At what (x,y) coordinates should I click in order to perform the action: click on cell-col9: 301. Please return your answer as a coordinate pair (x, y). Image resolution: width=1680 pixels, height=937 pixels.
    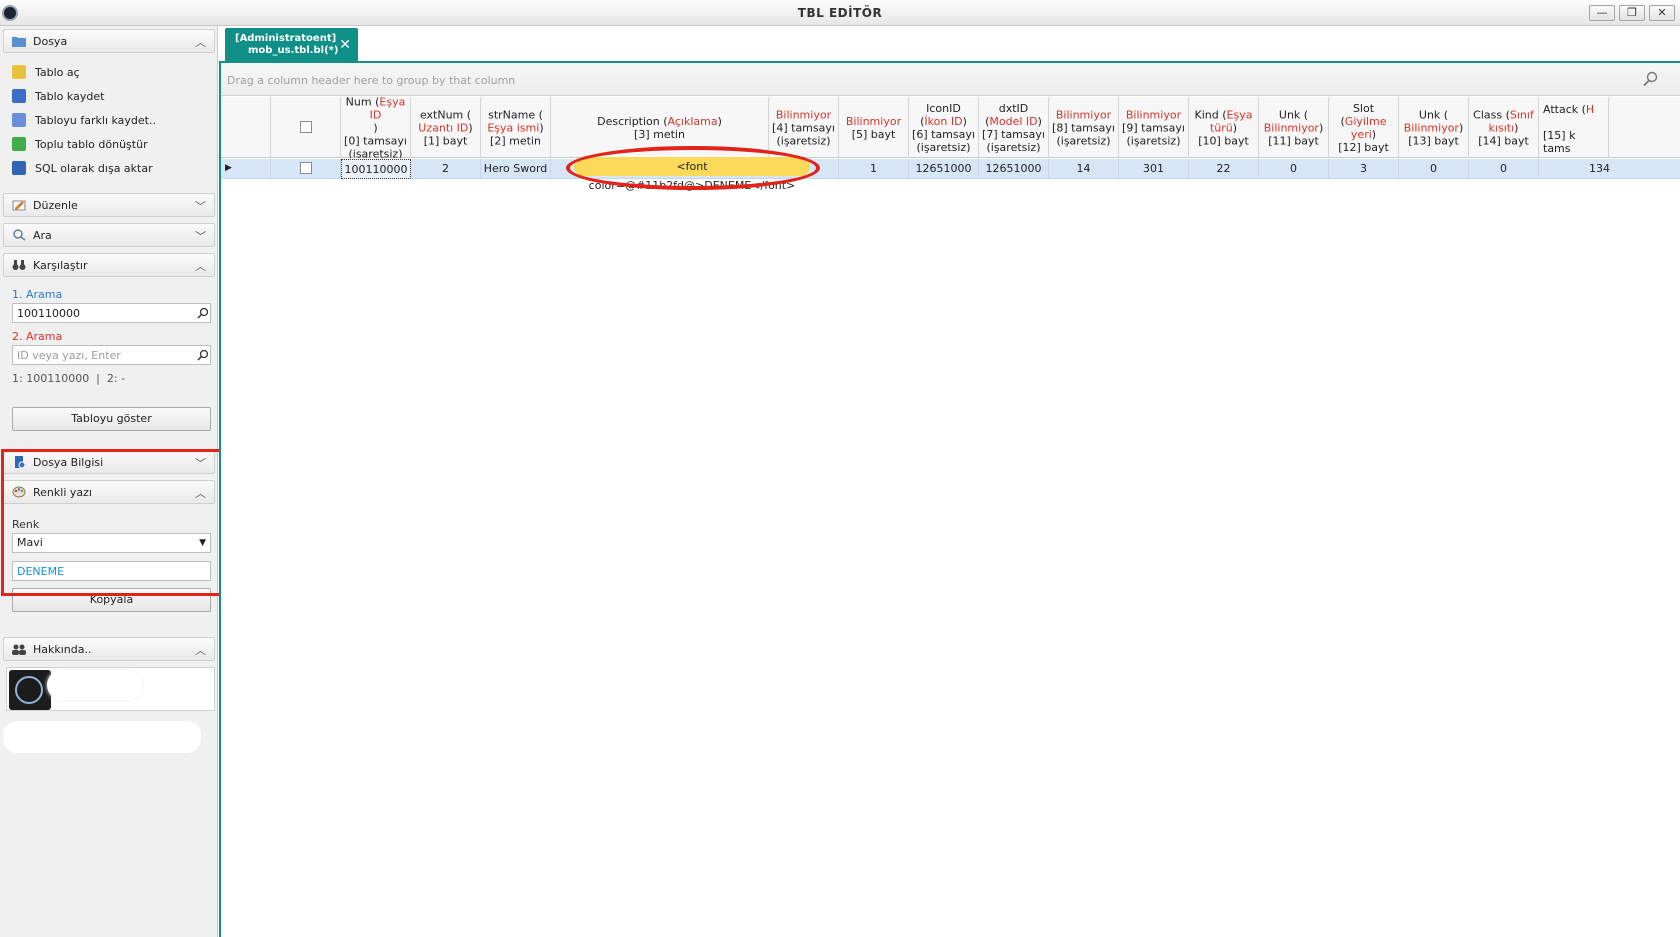
    Looking at the image, I should click on (1154, 169).